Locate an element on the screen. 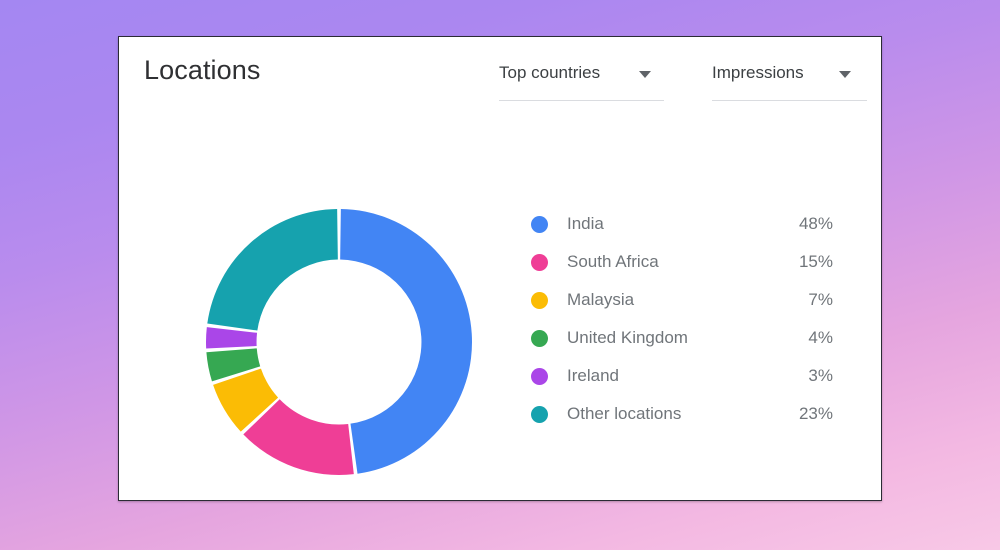  legend-item: Other locations 23% is located at coordinates (682, 414).